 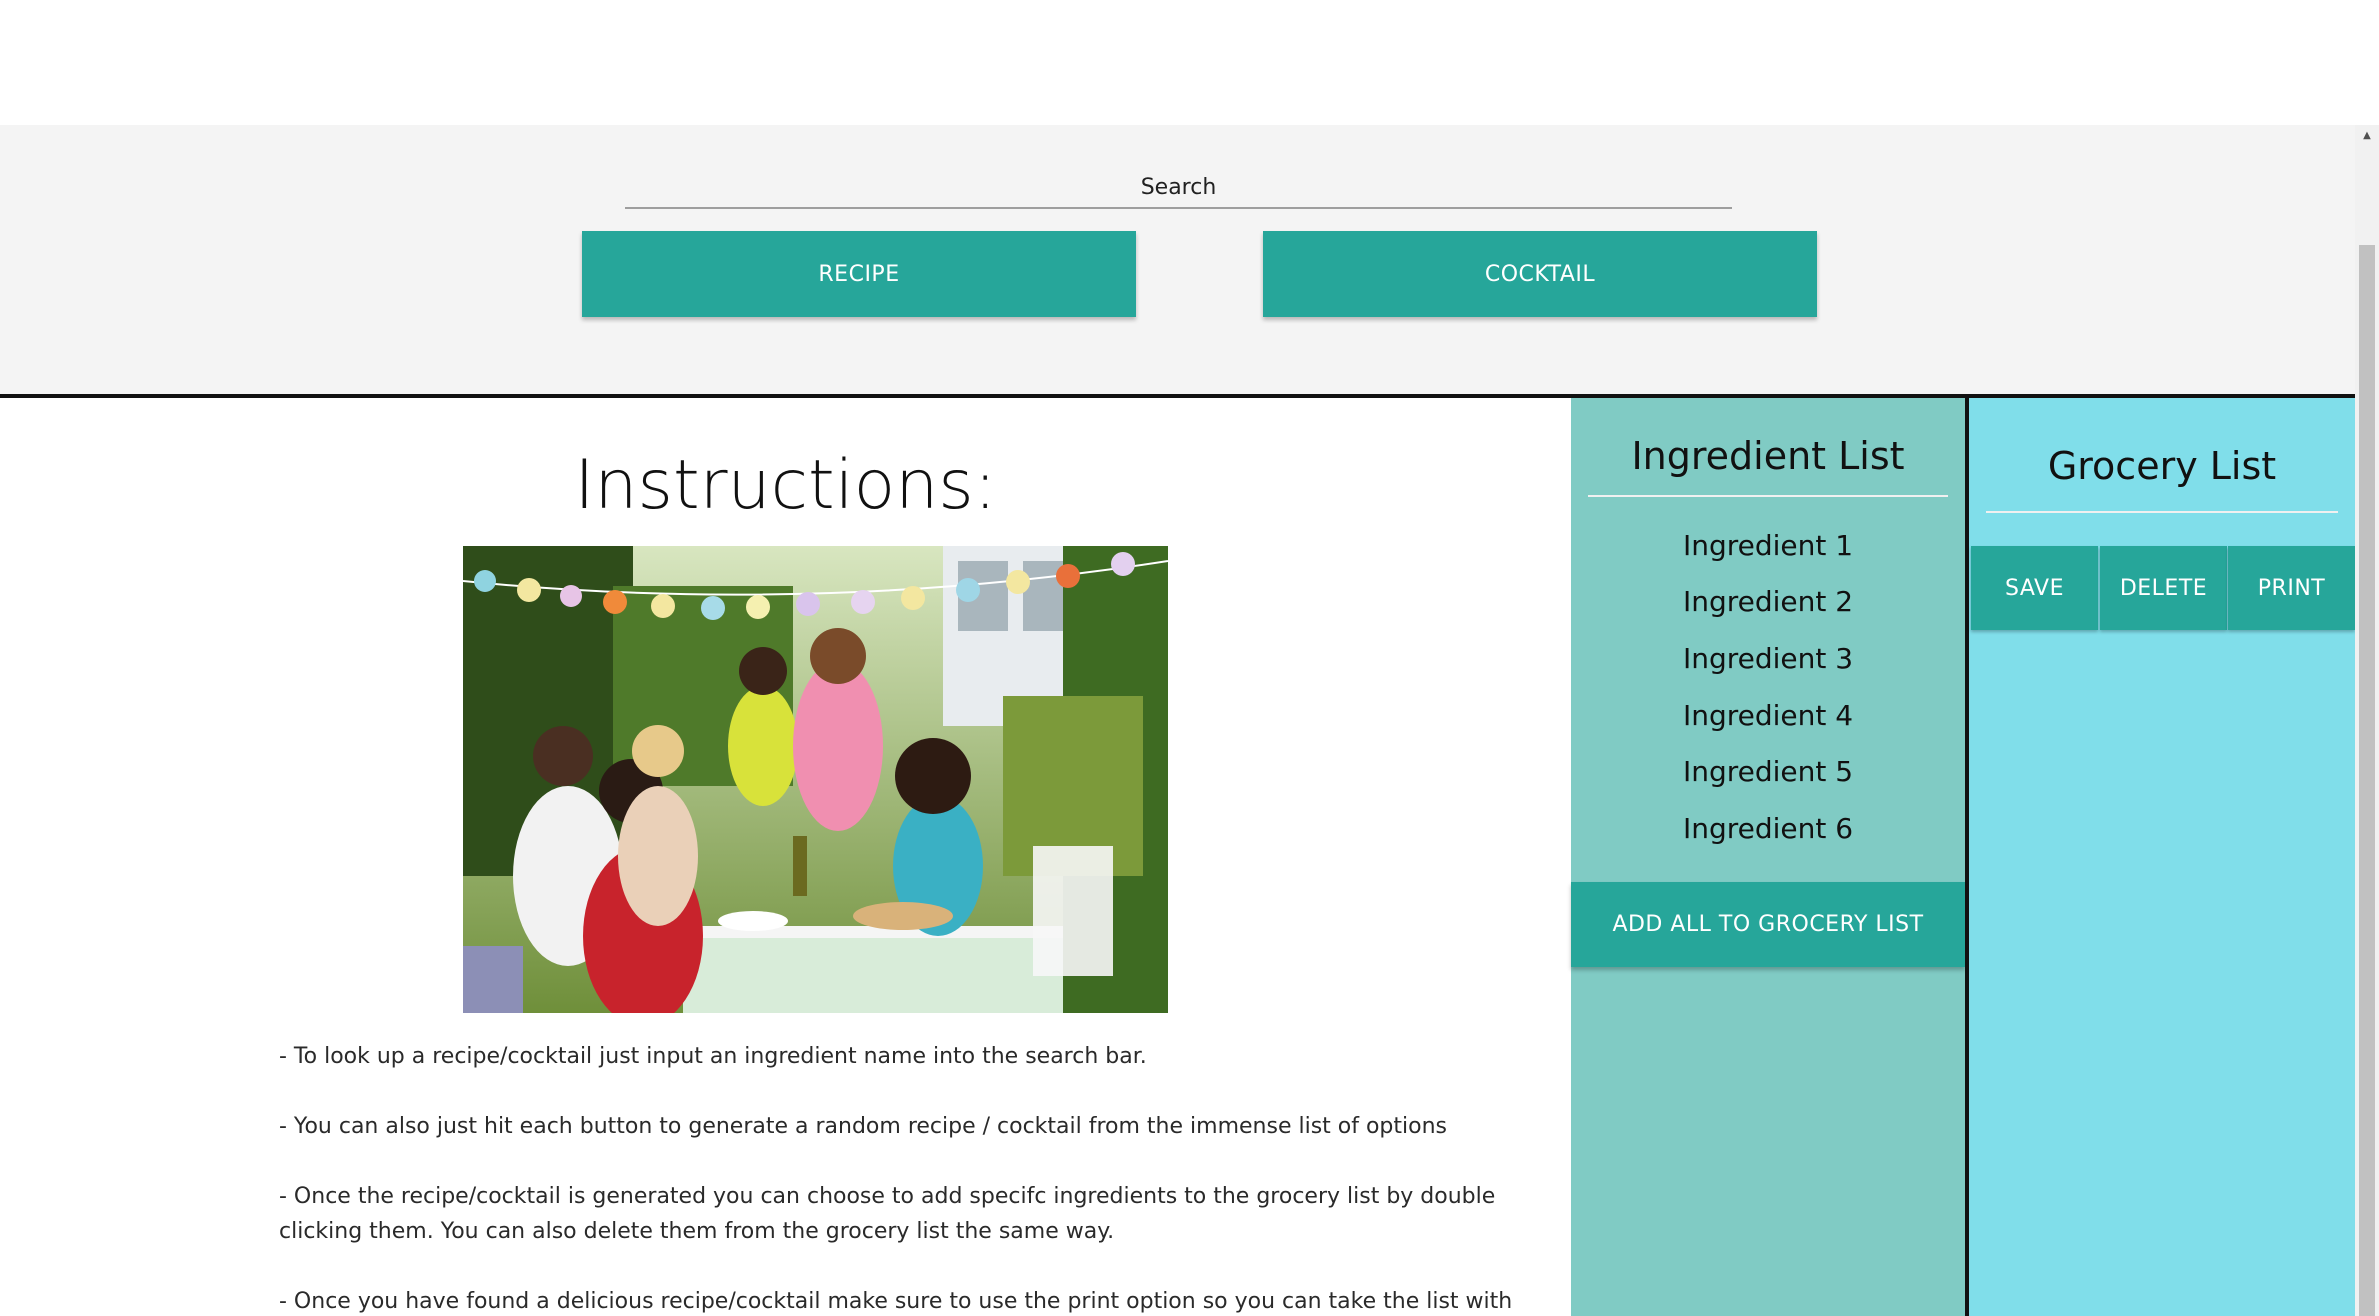 I want to click on page-scrollbar: ▲, so click(x=2367, y=720).